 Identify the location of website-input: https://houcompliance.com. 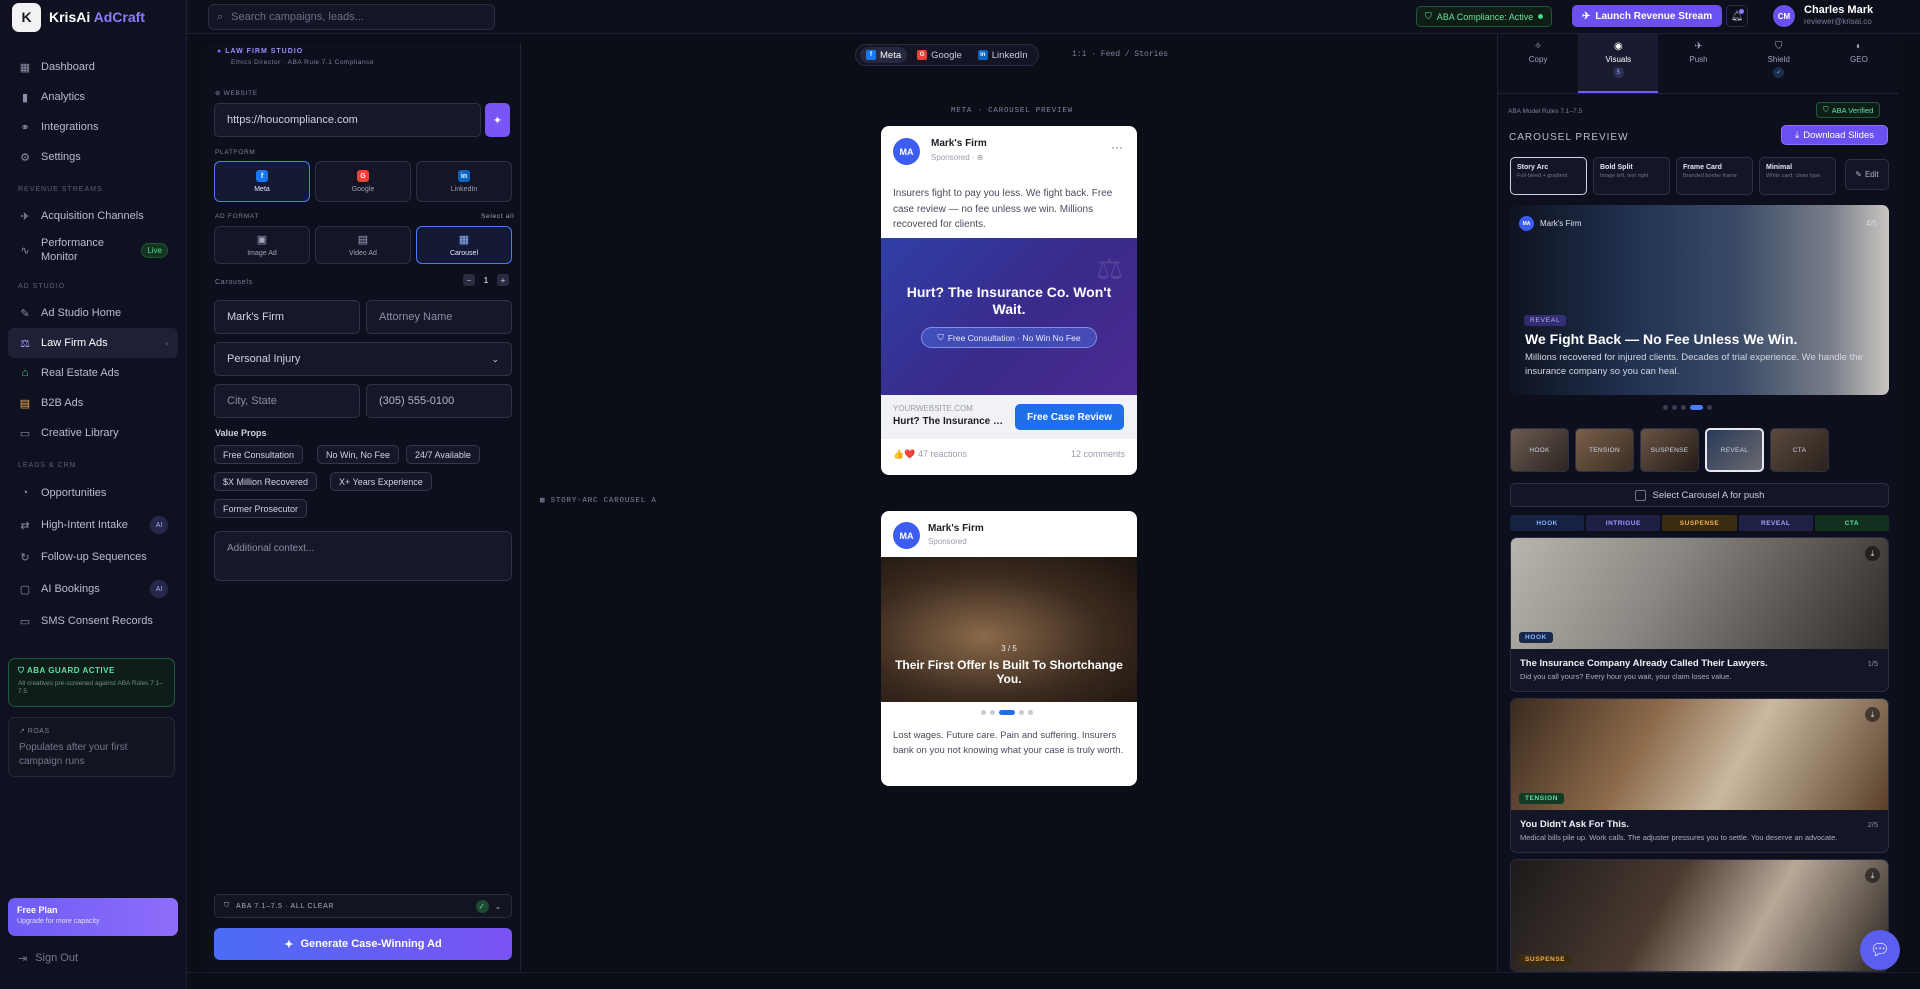
(347, 120).